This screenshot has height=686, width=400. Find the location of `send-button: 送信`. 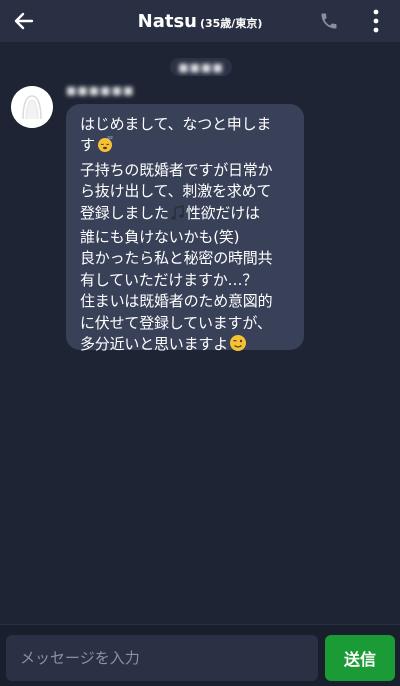

send-button: 送信 is located at coordinates (360, 658).